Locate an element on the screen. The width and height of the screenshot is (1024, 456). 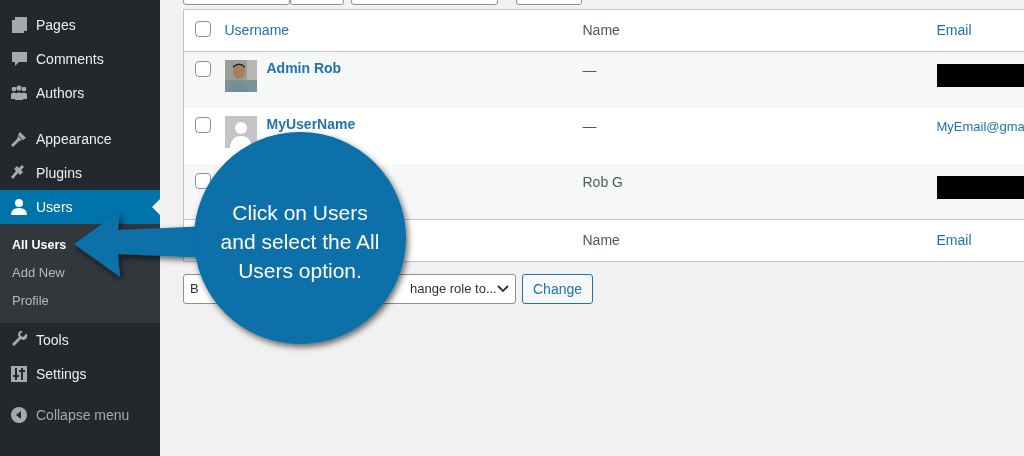
comment-icon is located at coordinates (19, 59).